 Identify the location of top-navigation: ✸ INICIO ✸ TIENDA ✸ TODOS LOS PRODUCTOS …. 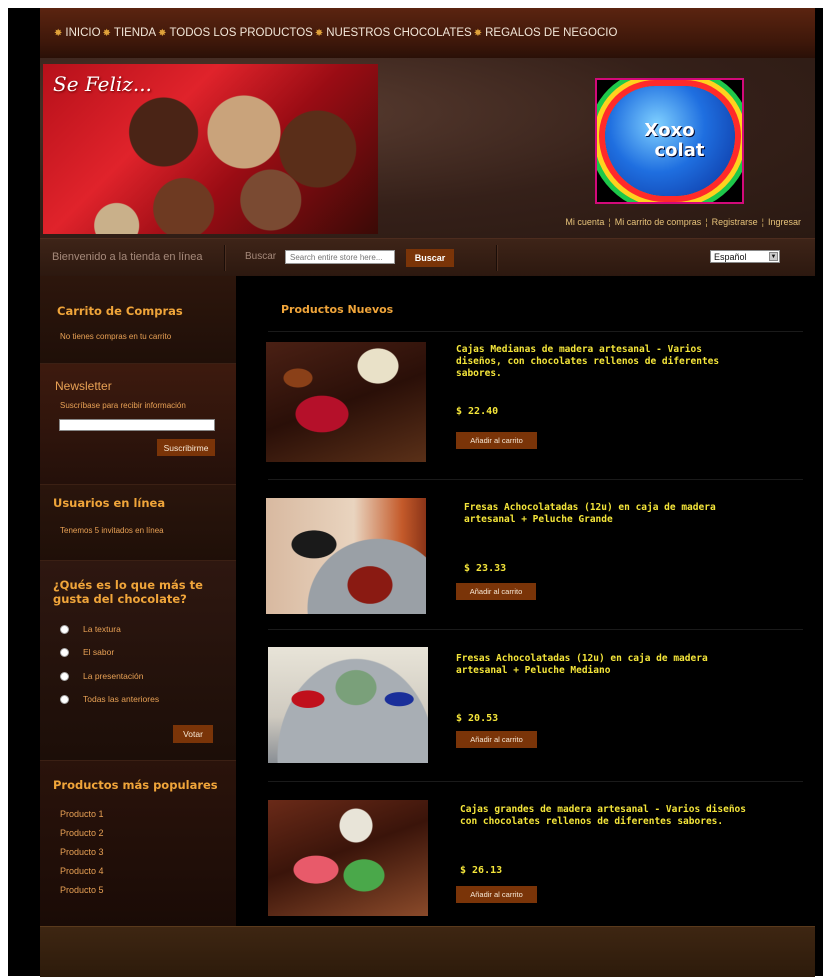
(427, 33).